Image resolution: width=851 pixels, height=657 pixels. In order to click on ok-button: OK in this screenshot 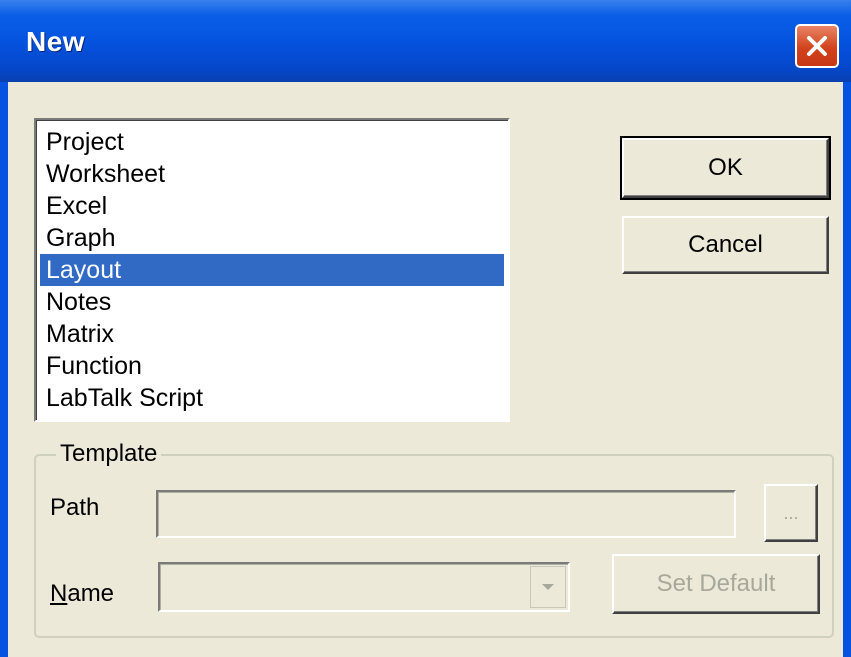, I will do `click(725, 168)`.